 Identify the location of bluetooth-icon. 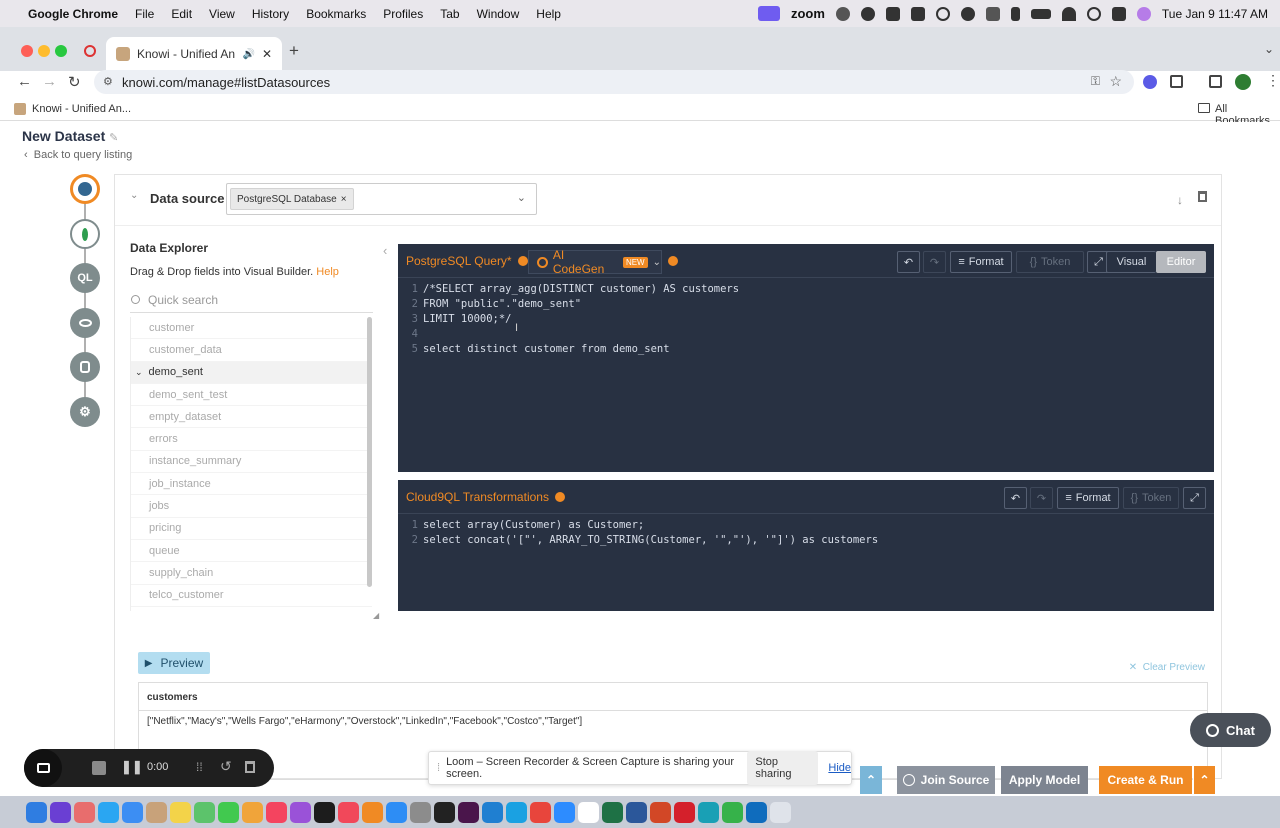
(1015, 13).